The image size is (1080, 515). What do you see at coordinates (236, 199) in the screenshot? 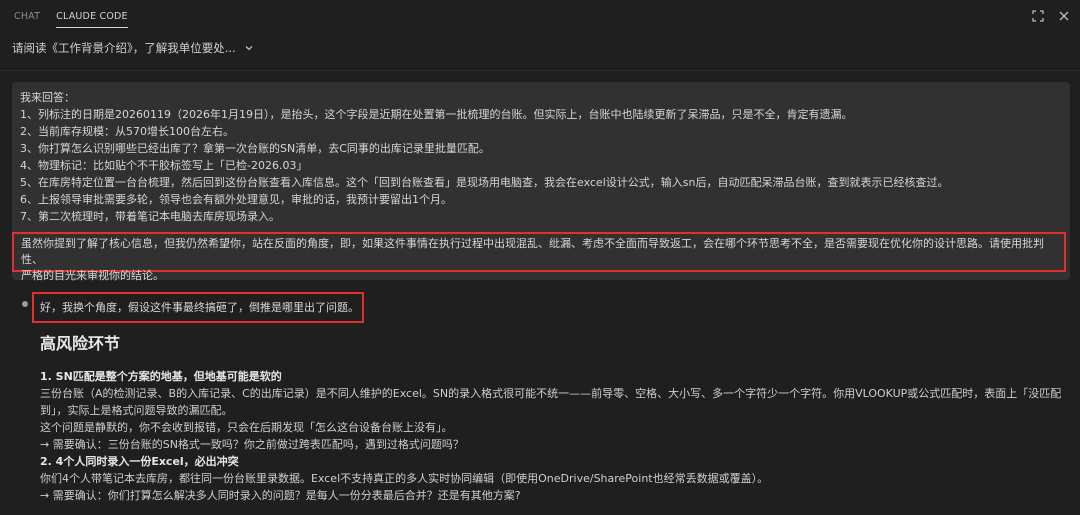
I see `user-message-line: 6、上报领导审批需要多轮，领导也会有额外处理意见，审批的话，我预计要留出1个月。` at bounding box center [236, 199].